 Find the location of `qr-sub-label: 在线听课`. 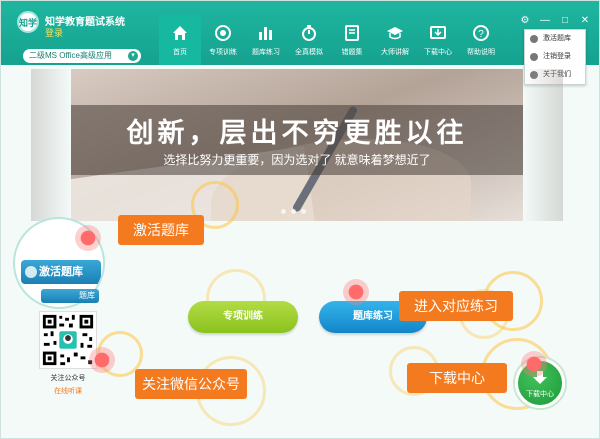

qr-sub-label: 在线听课 is located at coordinates (68, 391).